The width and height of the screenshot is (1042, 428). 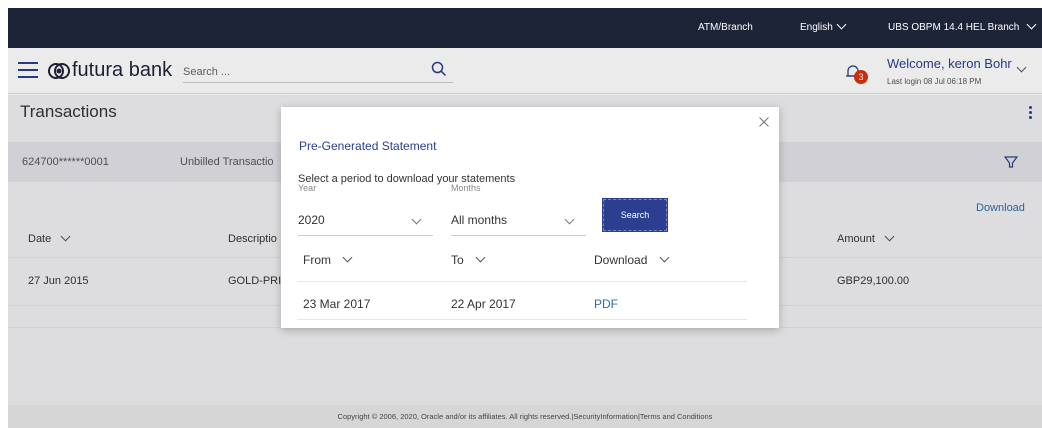 I want to click on search-button: Search, so click(x=635, y=215).